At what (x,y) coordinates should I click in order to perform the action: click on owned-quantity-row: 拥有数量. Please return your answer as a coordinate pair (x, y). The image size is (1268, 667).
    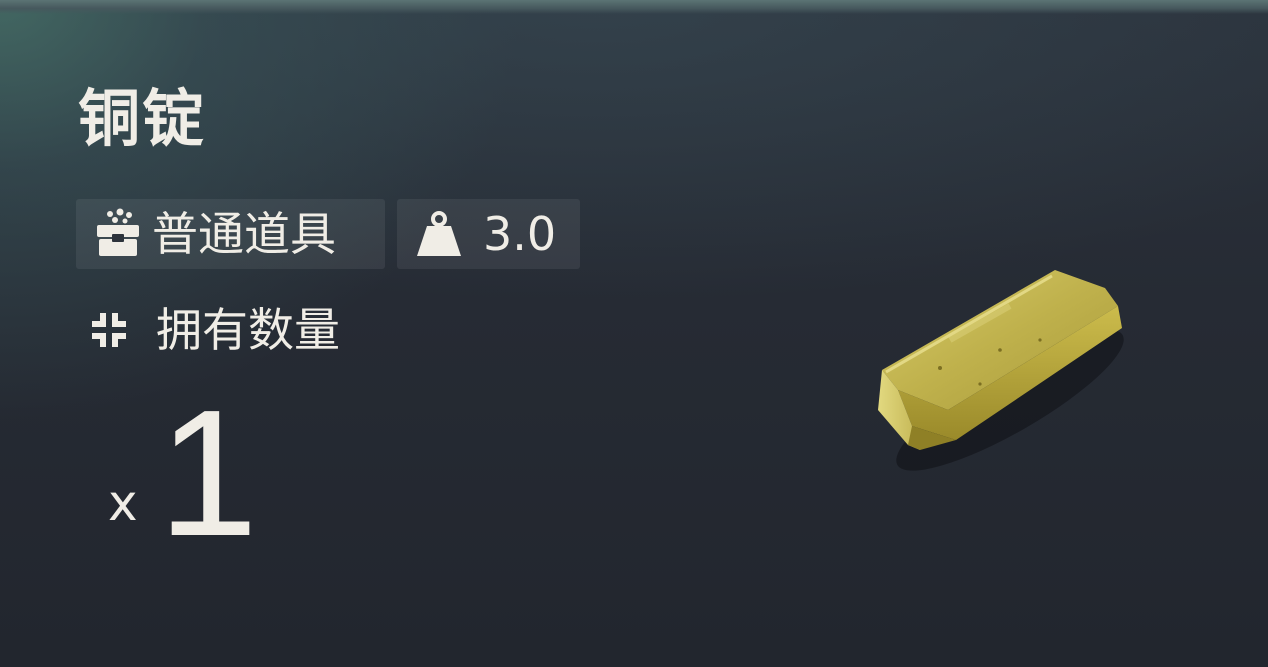
    Looking at the image, I should click on (213, 330).